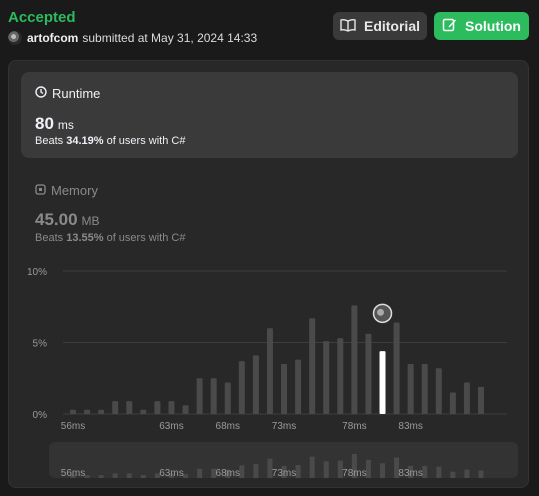  What do you see at coordinates (391, 26) in the screenshot?
I see `editorial-label: Editorial` at bounding box center [391, 26].